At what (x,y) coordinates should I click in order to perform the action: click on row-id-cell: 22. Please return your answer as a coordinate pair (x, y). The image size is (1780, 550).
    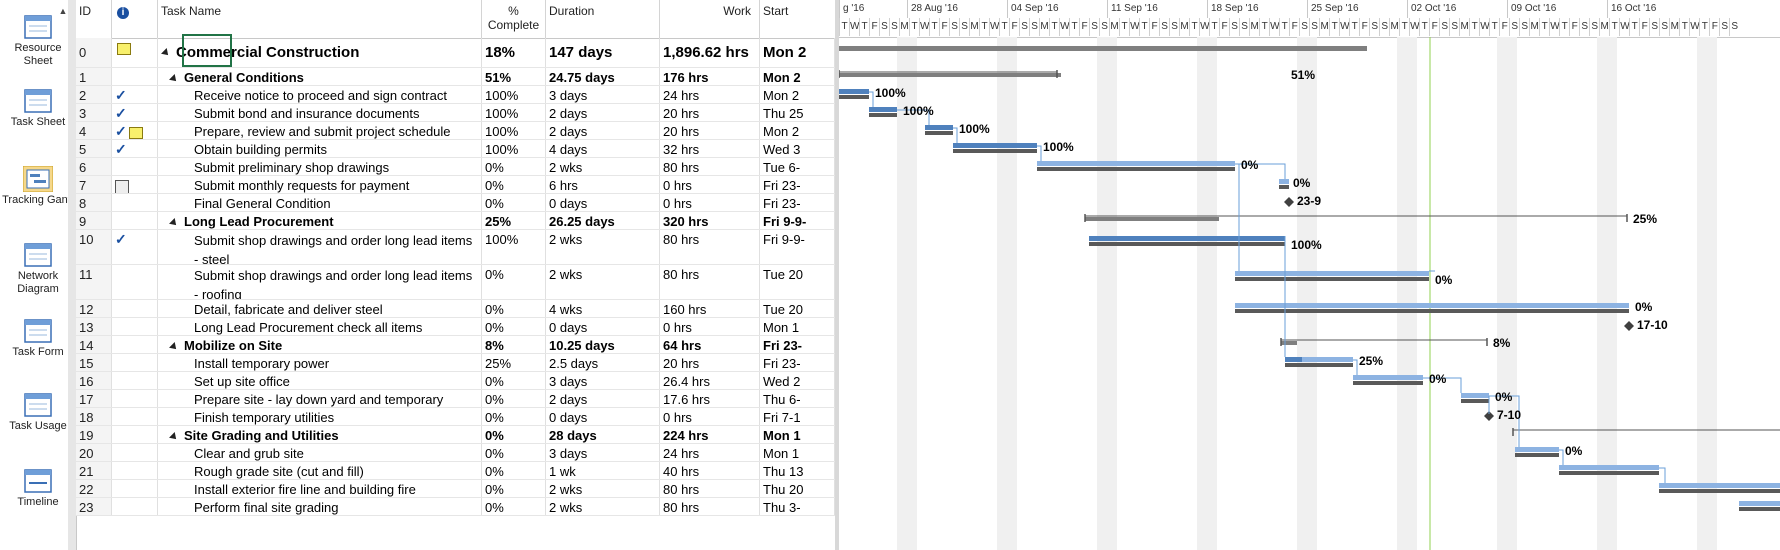
    Looking at the image, I should click on (94, 488).